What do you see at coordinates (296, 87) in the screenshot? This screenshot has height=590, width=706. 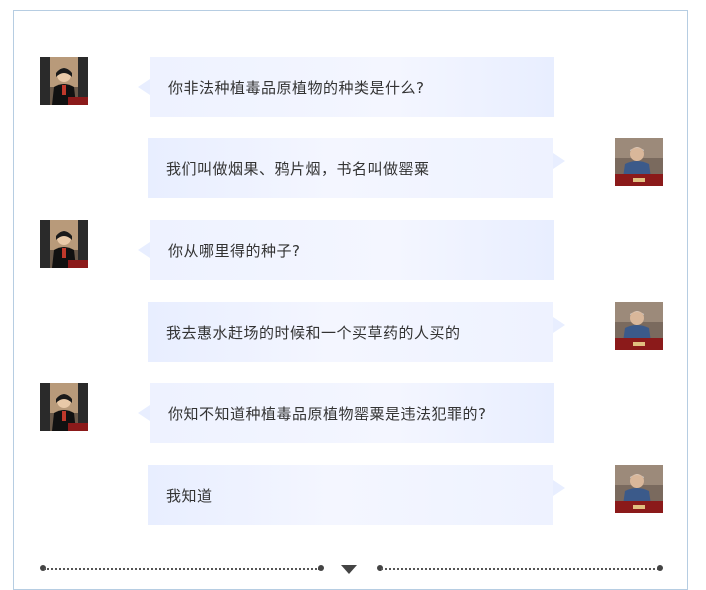 I see `message-text: 你非法种植毒品原植物的种类是什么?` at bounding box center [296, 87].